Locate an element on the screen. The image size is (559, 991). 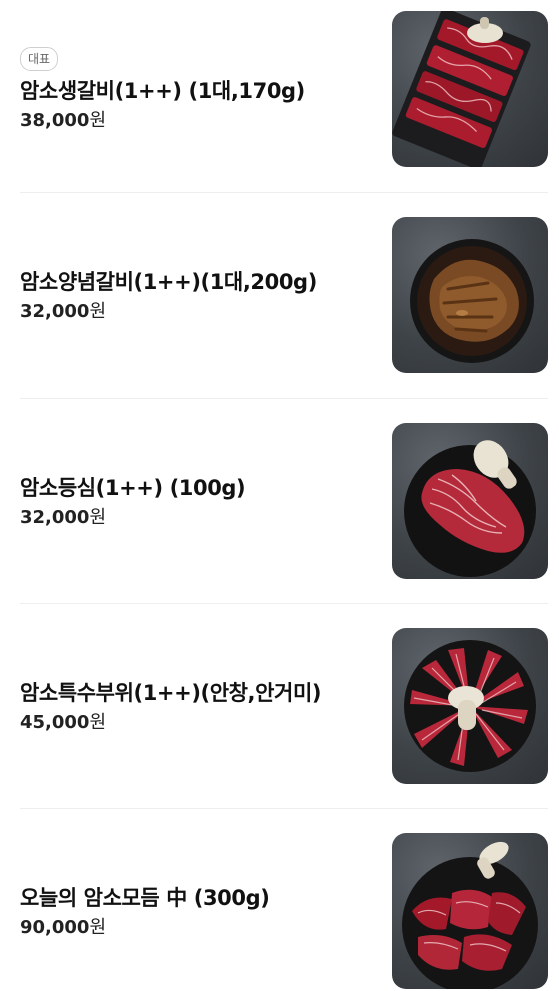
menu-item-price: 45,000원 is located at coordinates (63, 722).